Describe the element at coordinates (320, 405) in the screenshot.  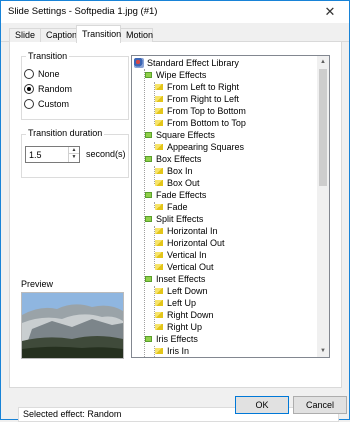
I see `cancel-button: Cancel` at that location.